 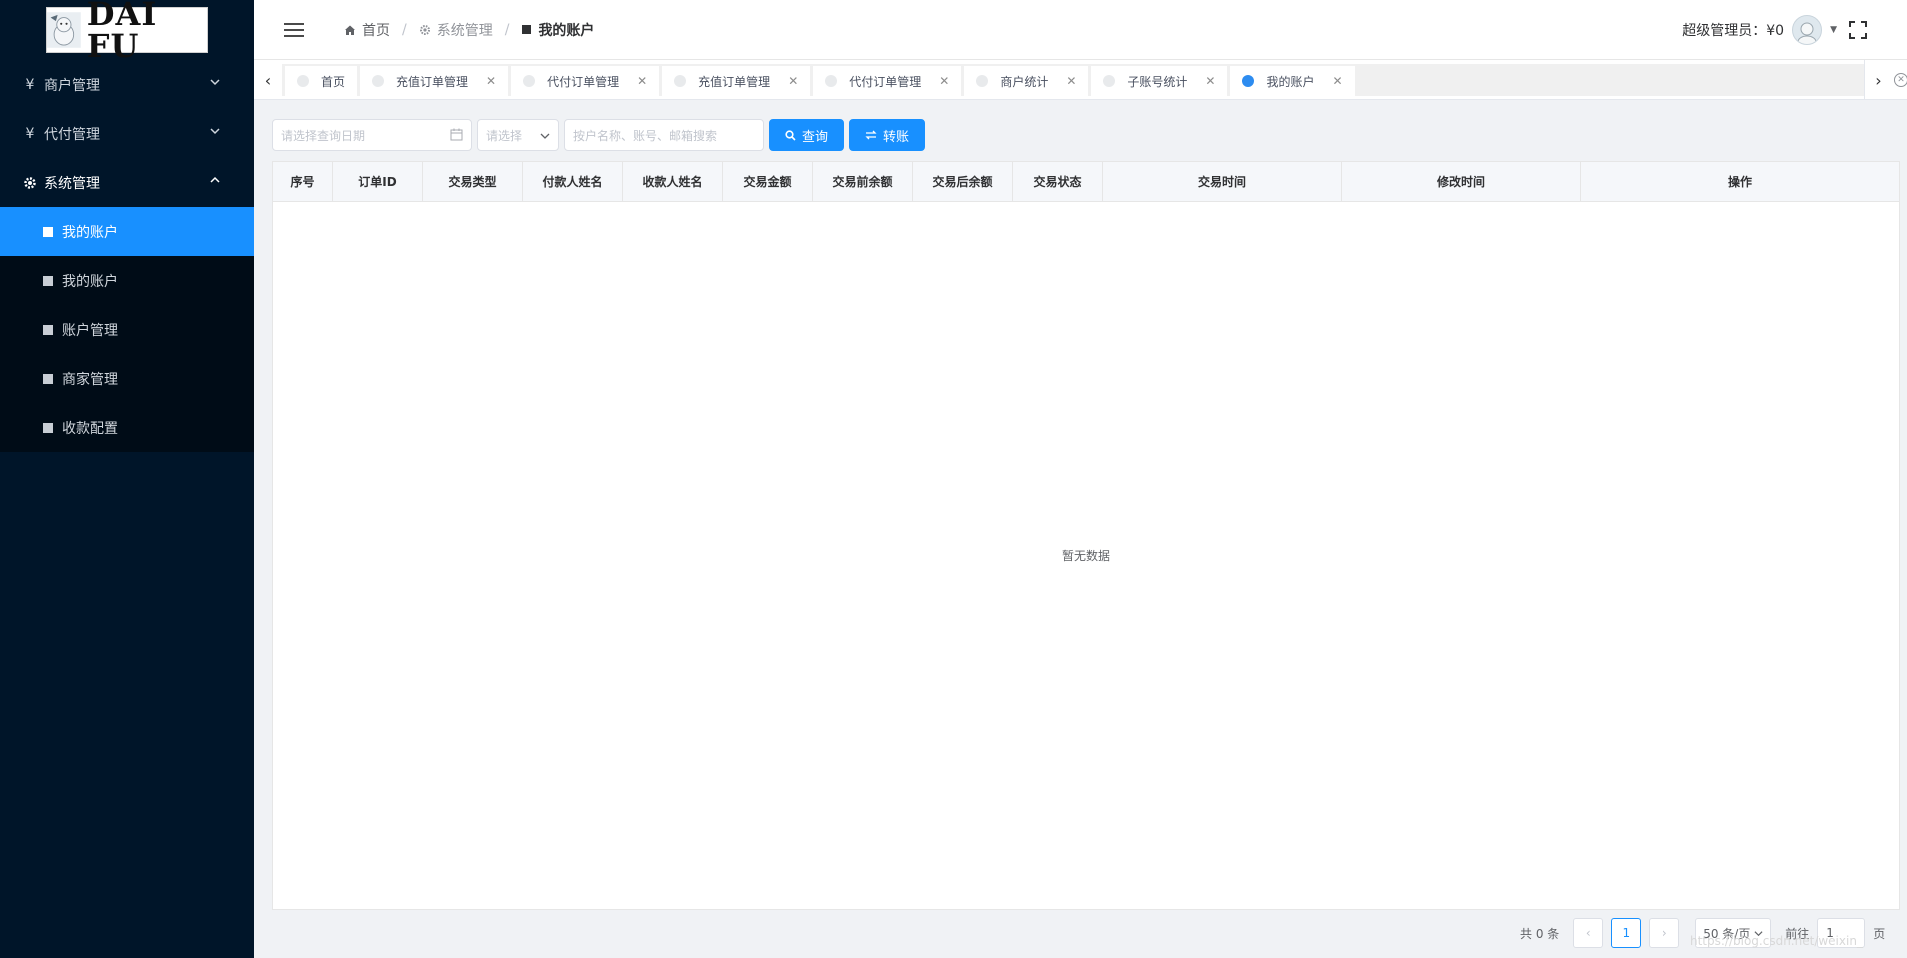 I want to click on breadcrumb-label: 首页, so click(x=376, y=30).